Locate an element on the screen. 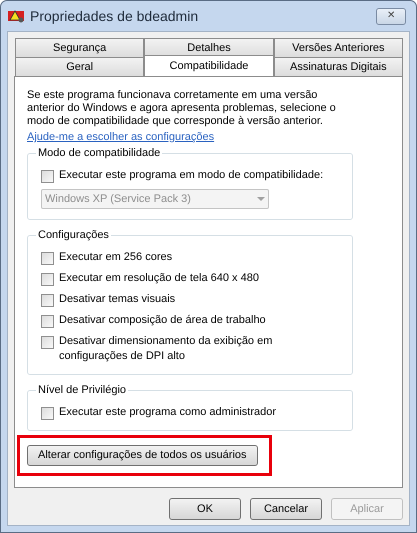 The image size is (417, 533). all-users-button: Alterar configurações de todos os usuários is located at coordinates (142, 455).